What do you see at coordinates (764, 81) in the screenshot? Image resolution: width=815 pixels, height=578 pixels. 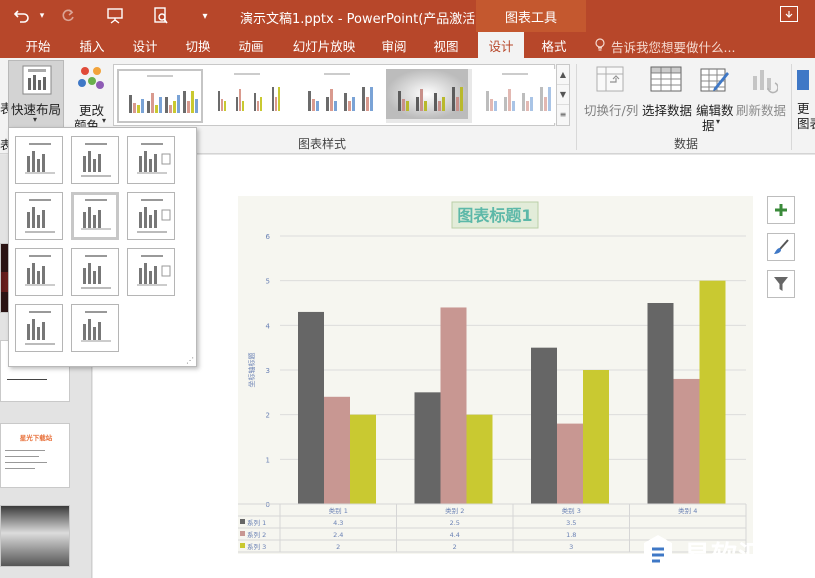 I see `refresh-data-icon` at bounding box center [764, 81].